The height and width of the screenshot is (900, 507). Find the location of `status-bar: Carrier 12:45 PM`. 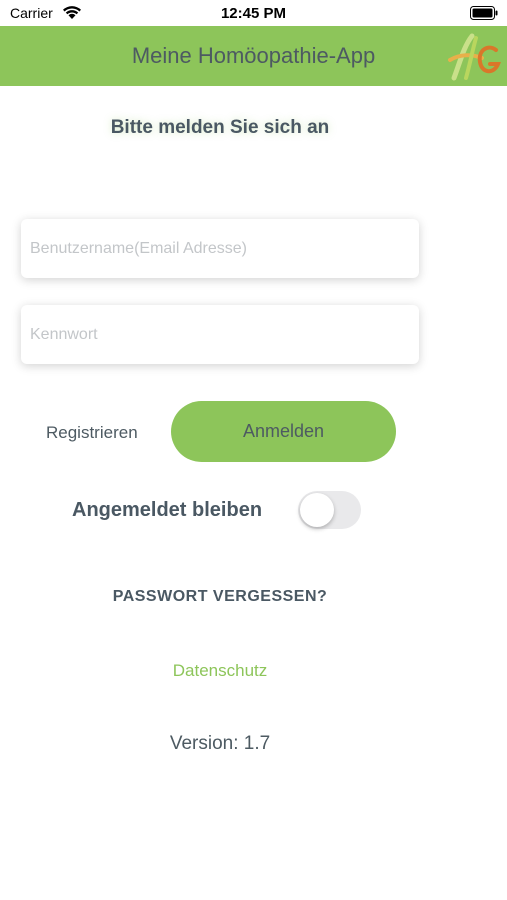

status-bar: Carrier 12:45 PM is located at coordinates (253, 13).